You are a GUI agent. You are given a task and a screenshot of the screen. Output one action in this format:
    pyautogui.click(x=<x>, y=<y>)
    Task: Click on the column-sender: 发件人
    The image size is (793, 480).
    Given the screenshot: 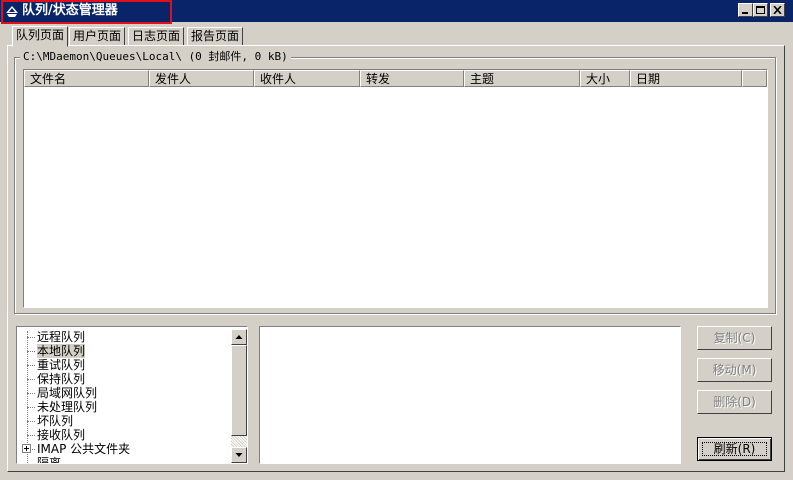 What is the action you would take?
    pyautogui.click(x=201, y=78)
    